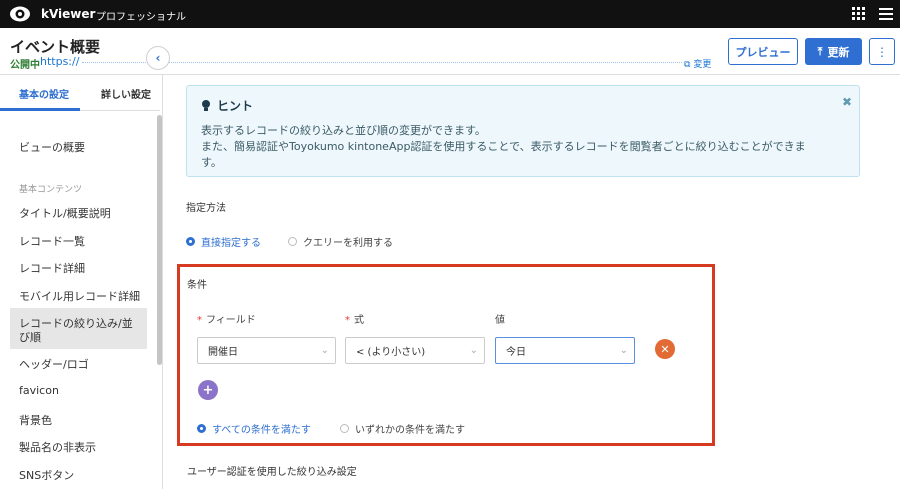  Describe the element at coordinates (52, 241) in the screenshot. I see `sidebar-item-record-list: レコード一覧` at that location.